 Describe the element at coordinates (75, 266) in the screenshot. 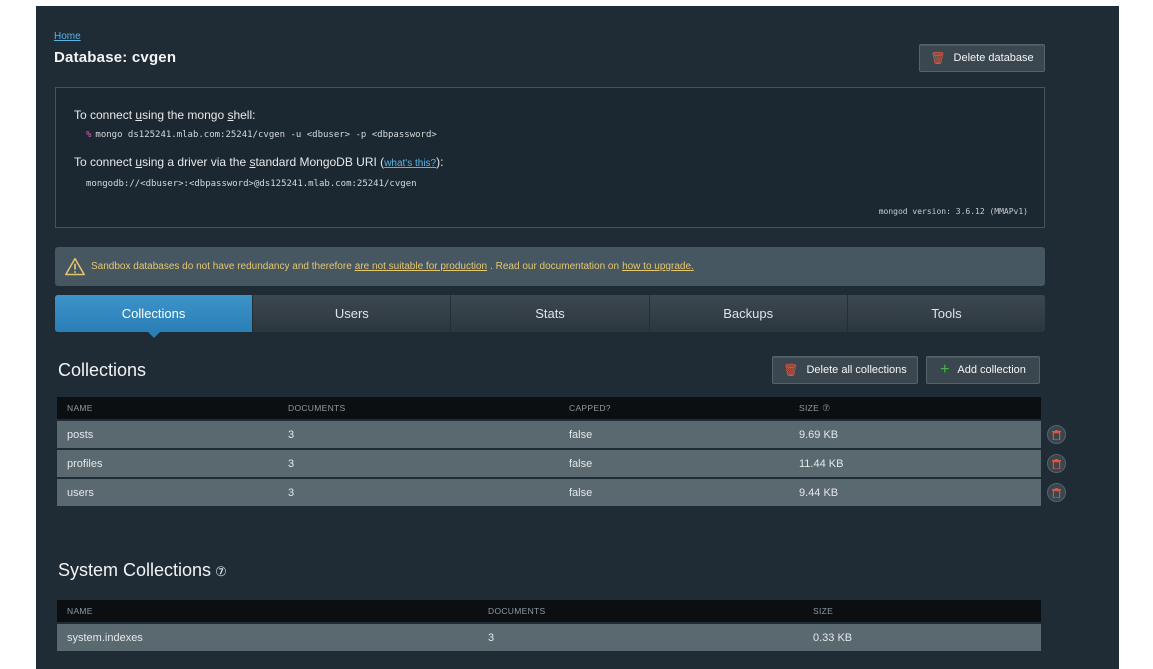

I see `warning-icon` at that location.